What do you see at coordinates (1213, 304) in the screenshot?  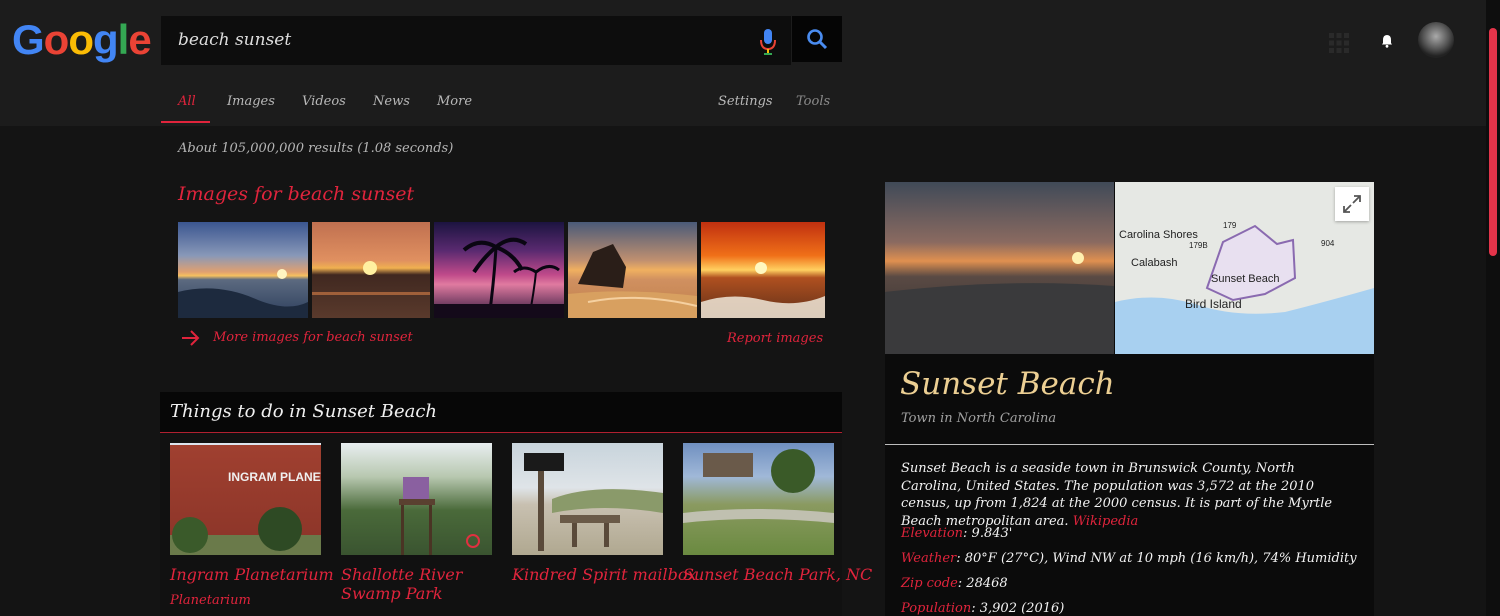 I see `map-label-bird-island: Bird Island` at bounding box center [1213, 304].